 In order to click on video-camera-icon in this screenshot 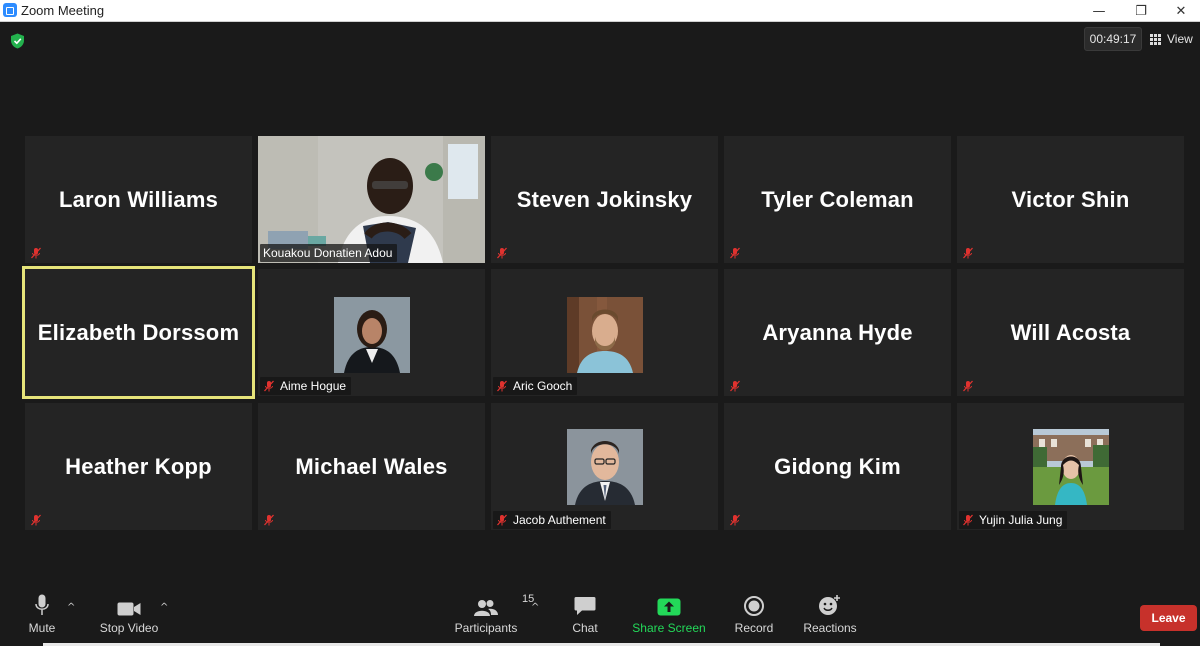, I will do `click(129, 609)`.